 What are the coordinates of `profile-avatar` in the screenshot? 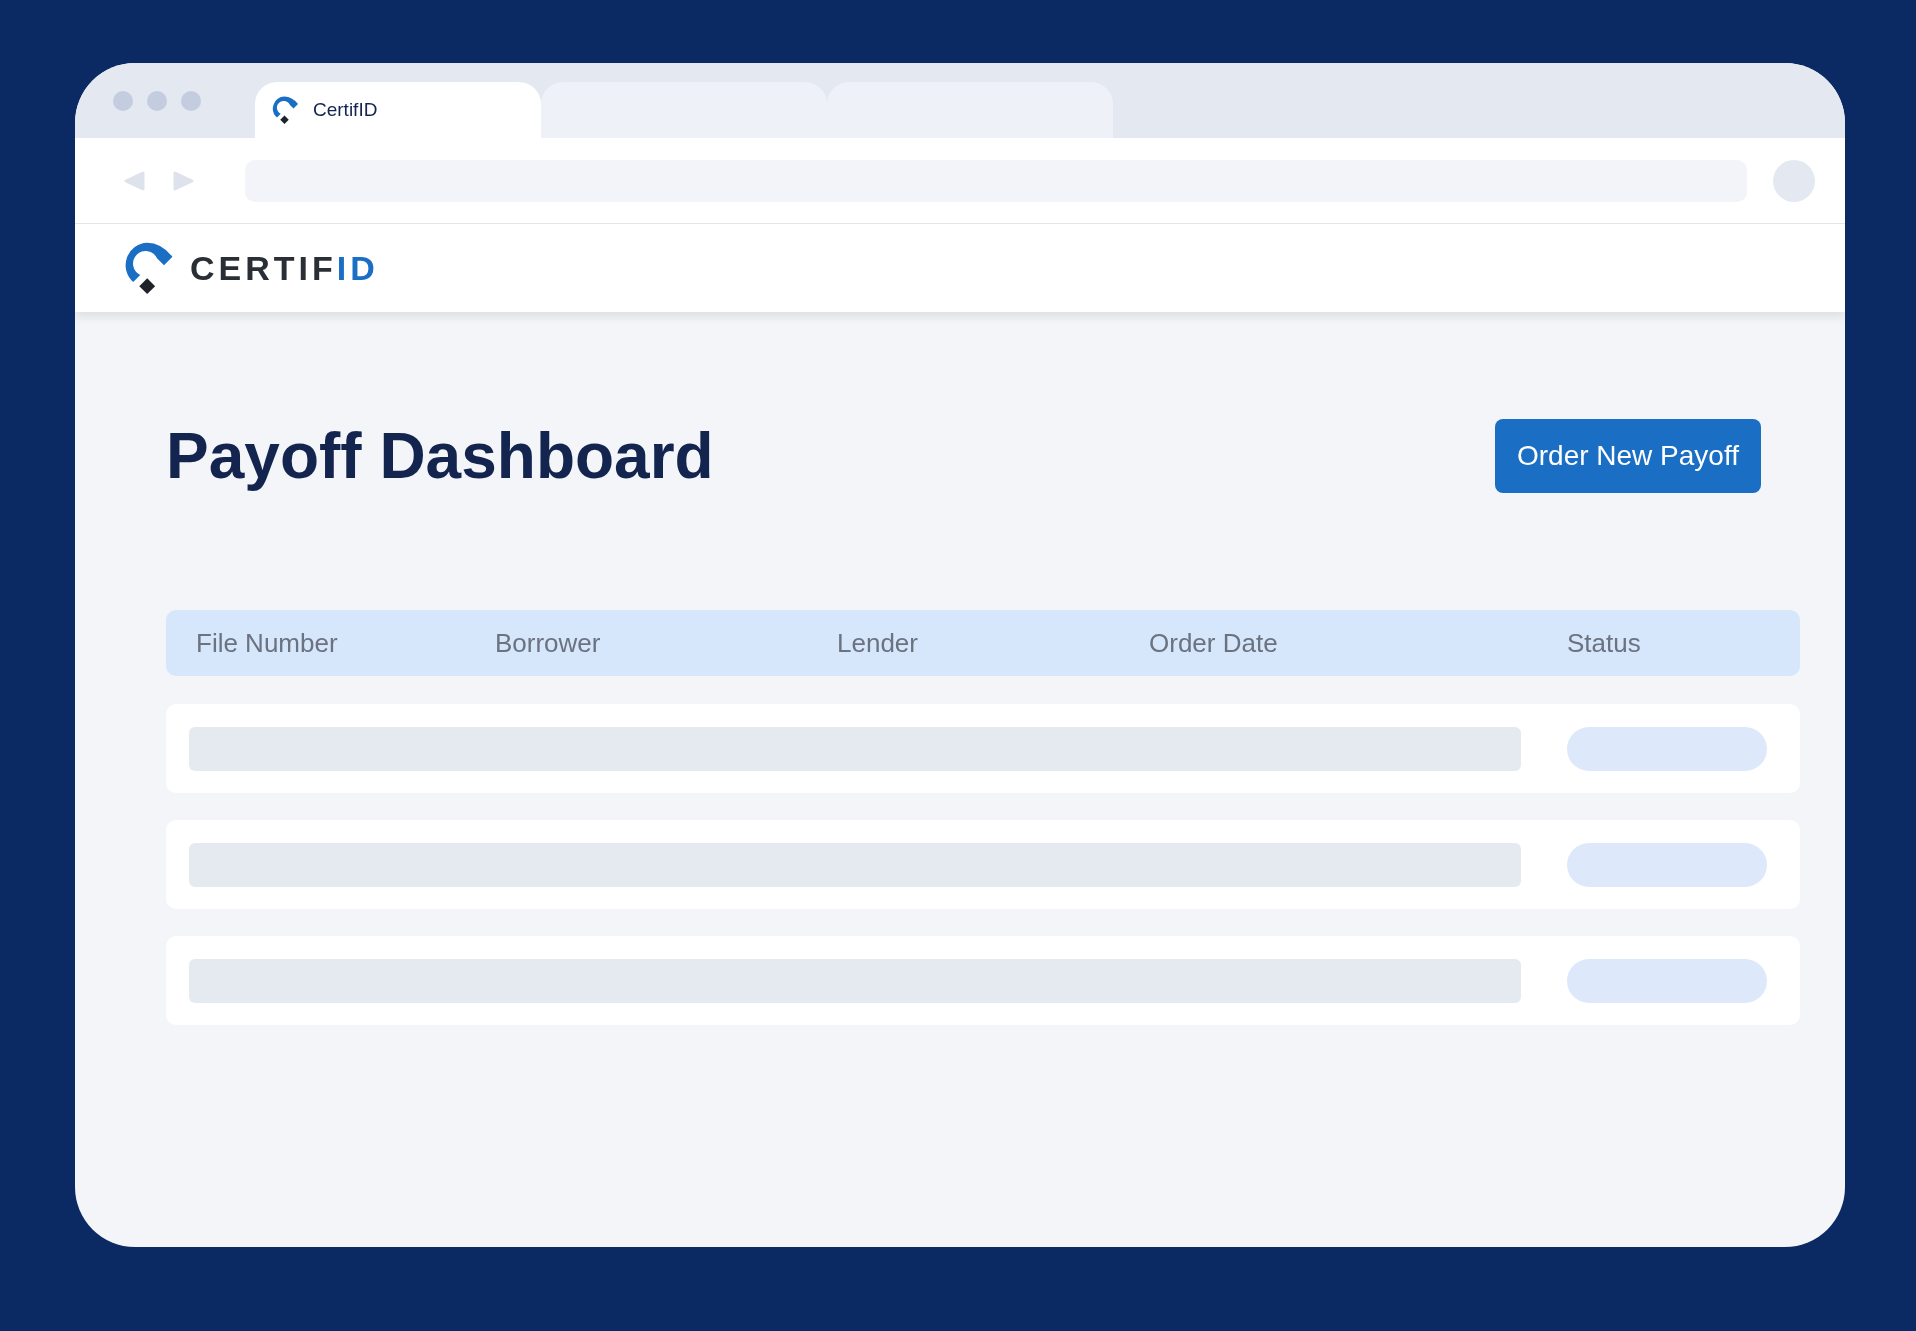 It's located at (1794, 180).